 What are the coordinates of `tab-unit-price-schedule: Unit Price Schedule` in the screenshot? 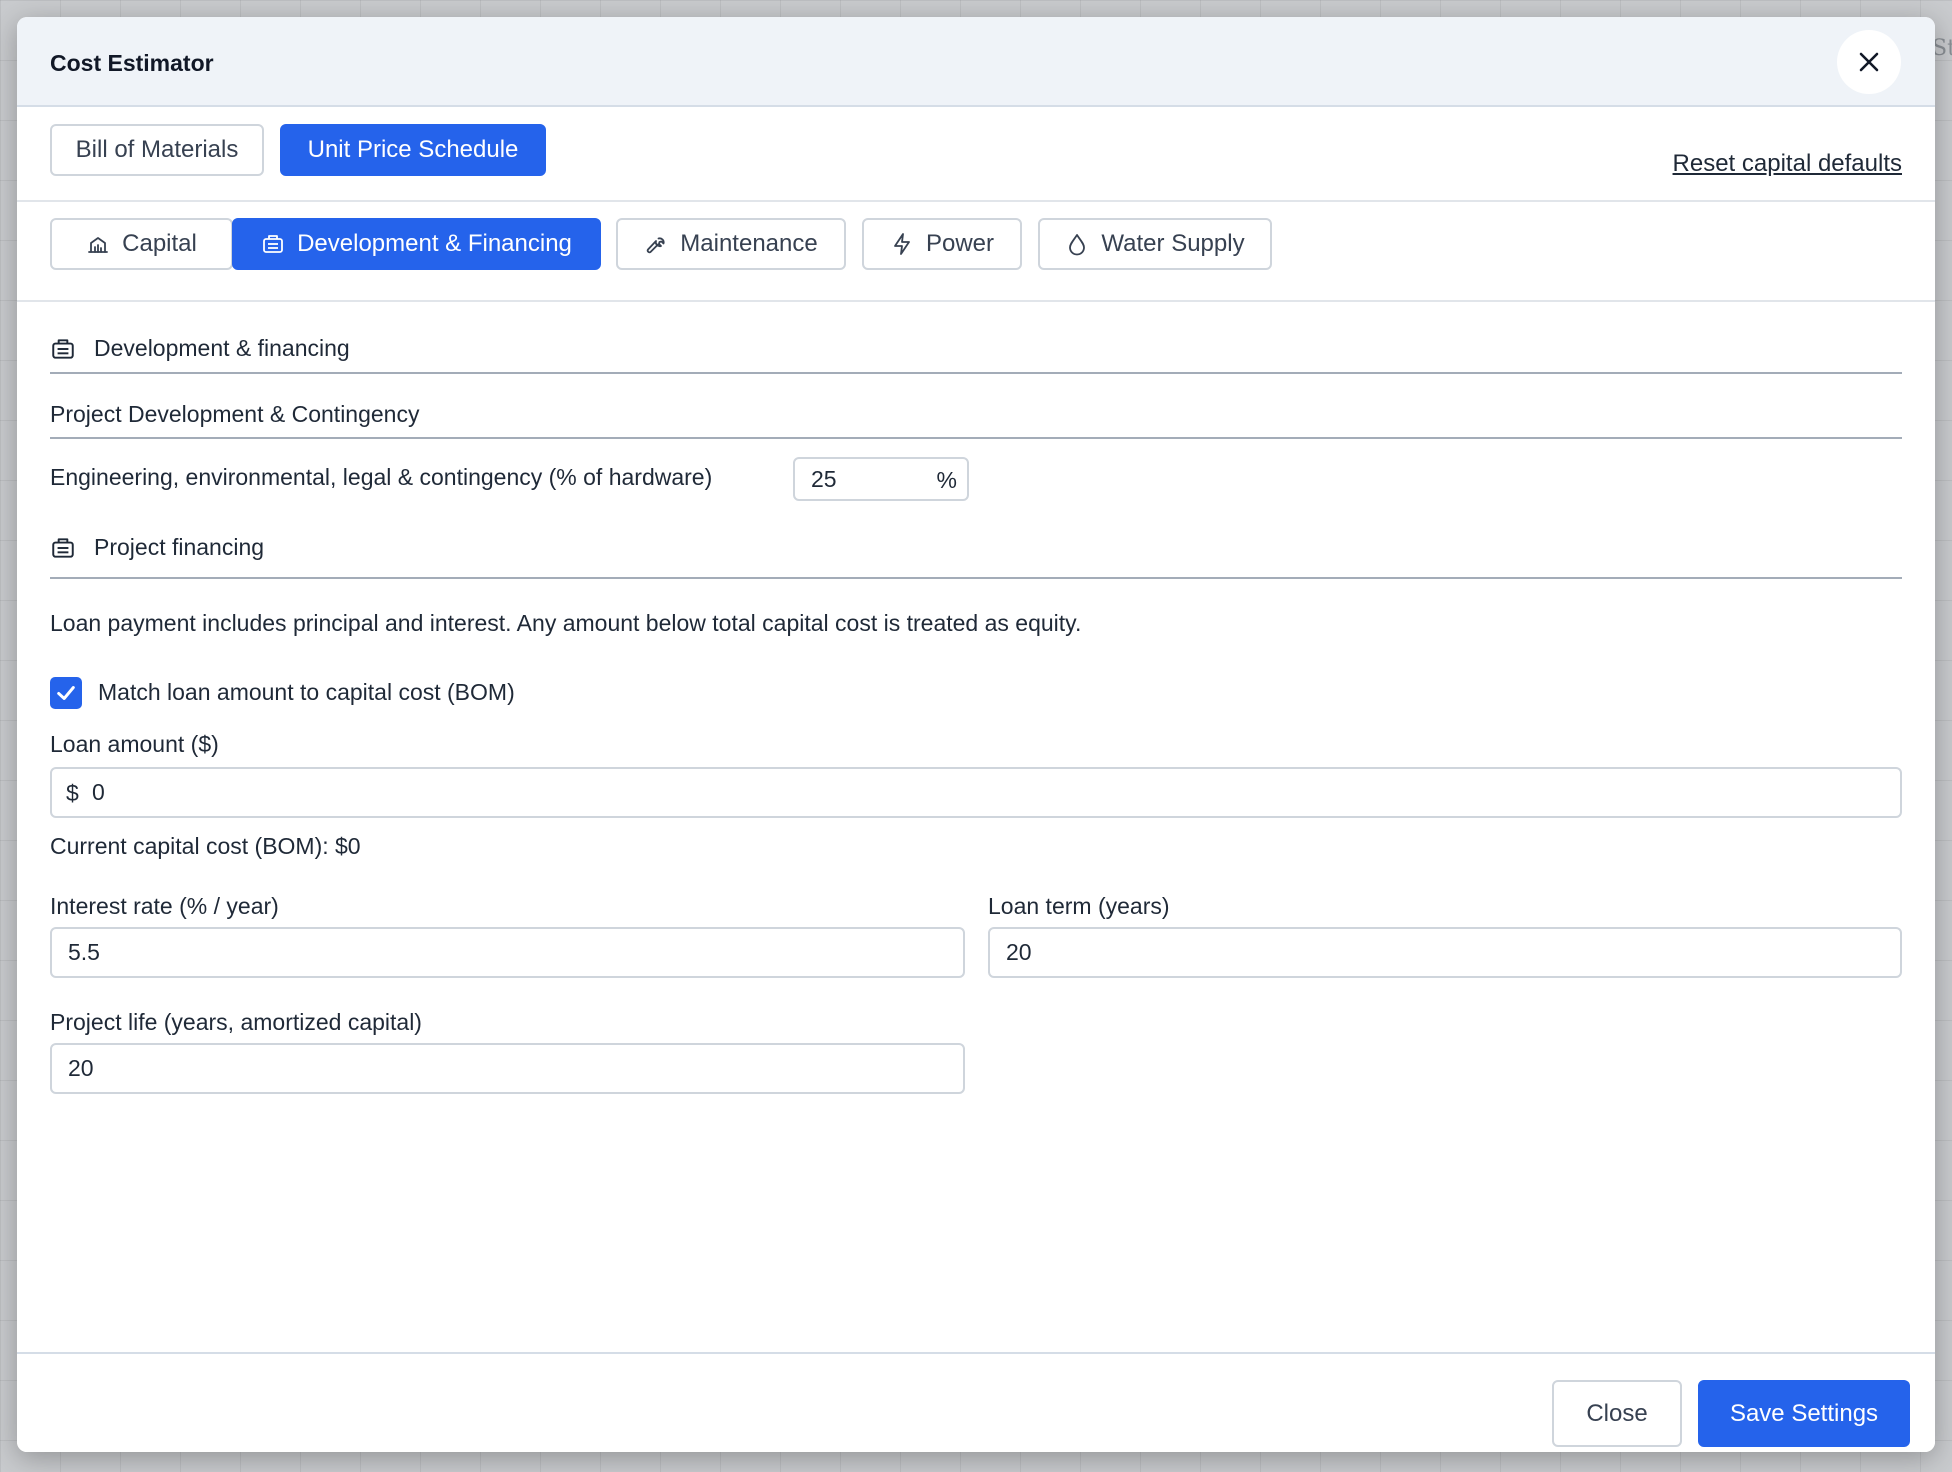 It's located at (413, 150).